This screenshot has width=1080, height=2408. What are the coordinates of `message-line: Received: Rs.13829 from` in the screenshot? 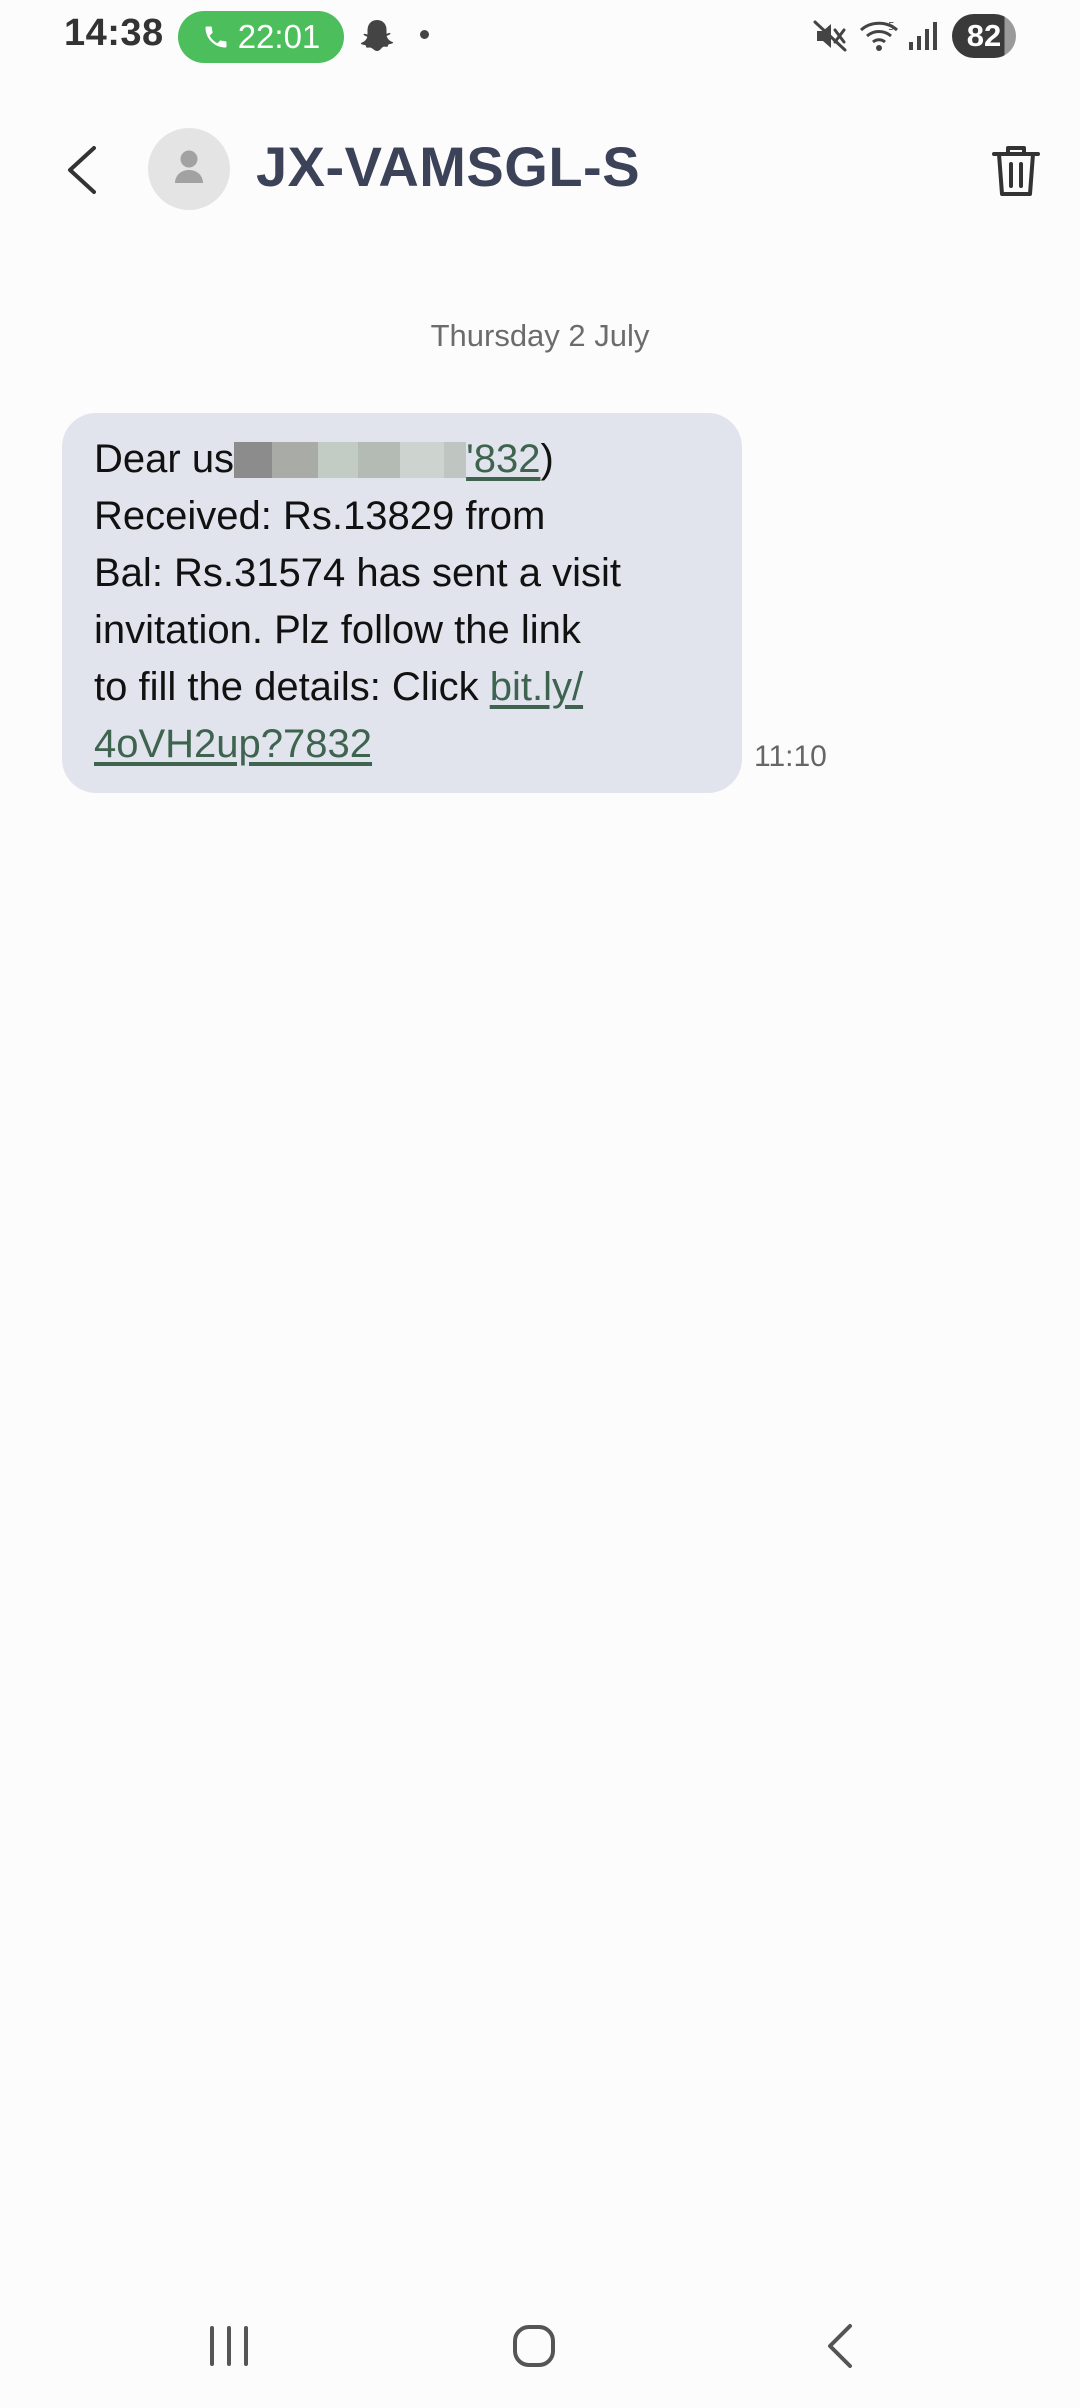 It's located at (320, 516).